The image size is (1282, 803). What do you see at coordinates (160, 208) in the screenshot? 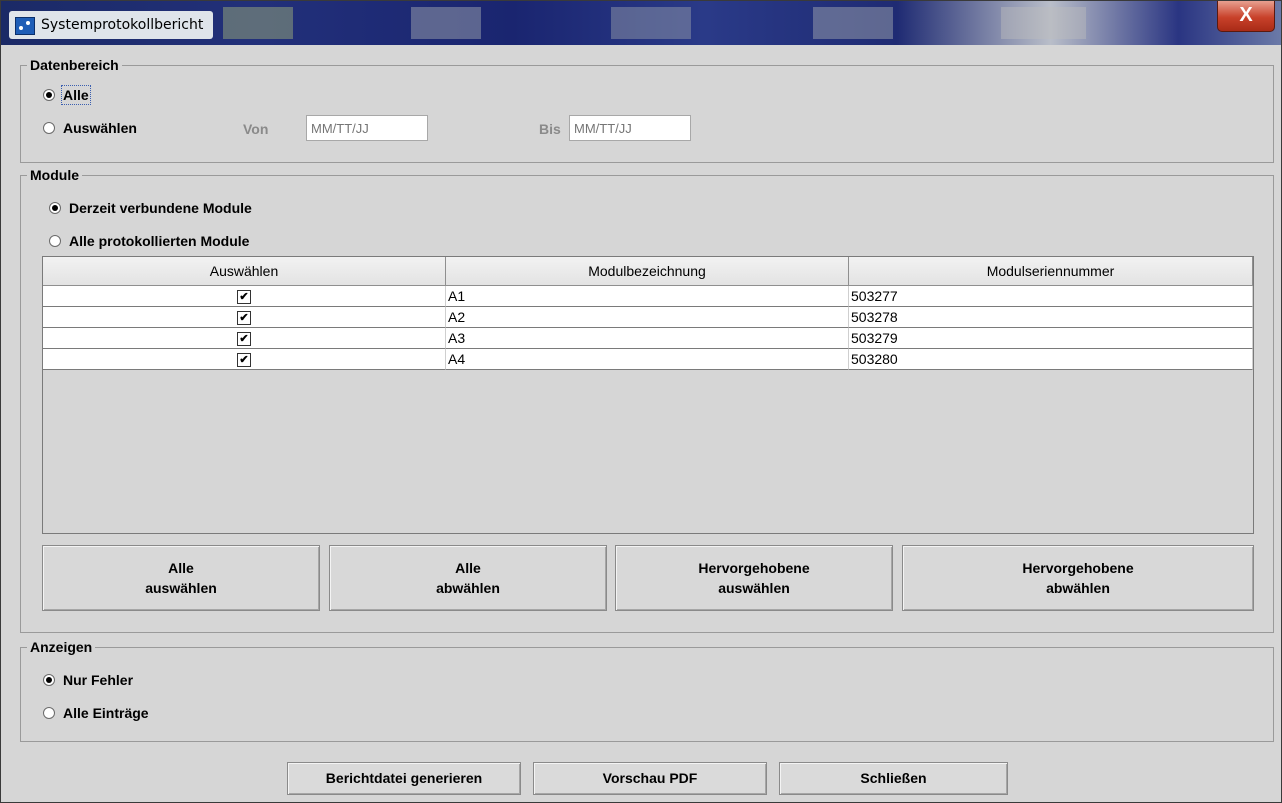
I see `radio-label-derzeit: Derzeit verbundene Module` at bounding box center [160, 208].